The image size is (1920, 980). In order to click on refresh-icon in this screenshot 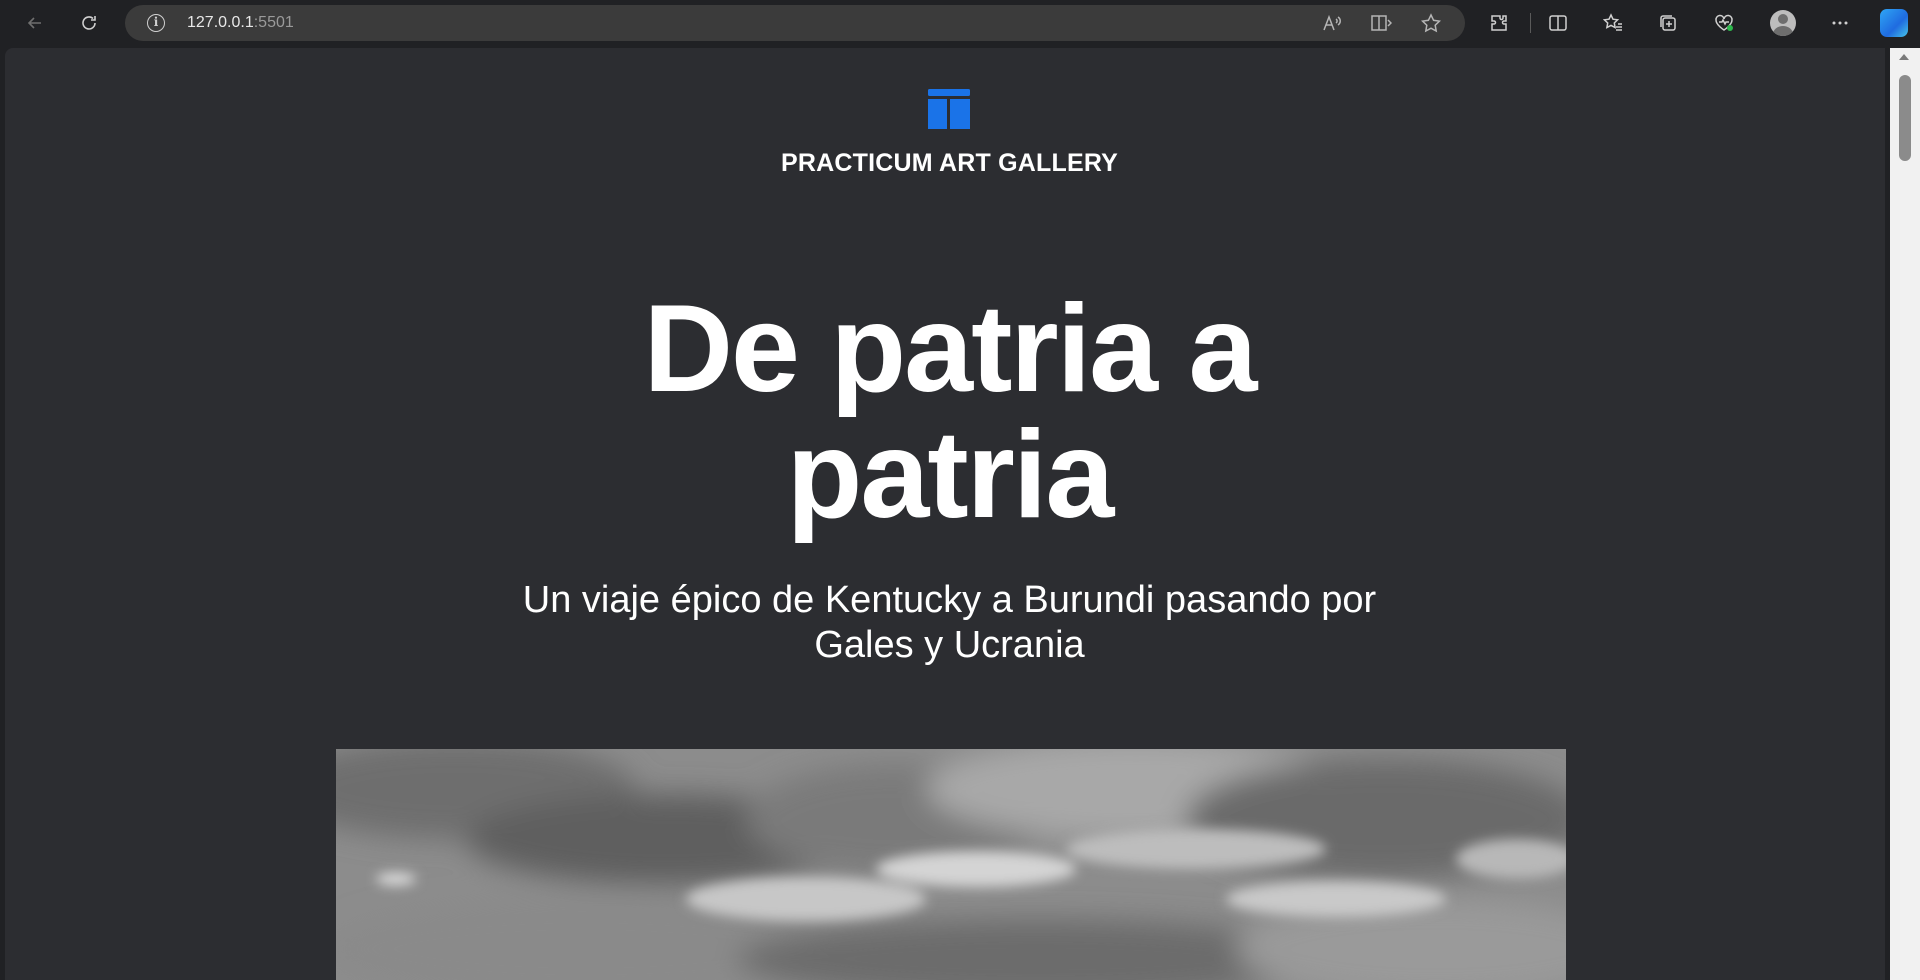, I will do `click(89, 23)`.